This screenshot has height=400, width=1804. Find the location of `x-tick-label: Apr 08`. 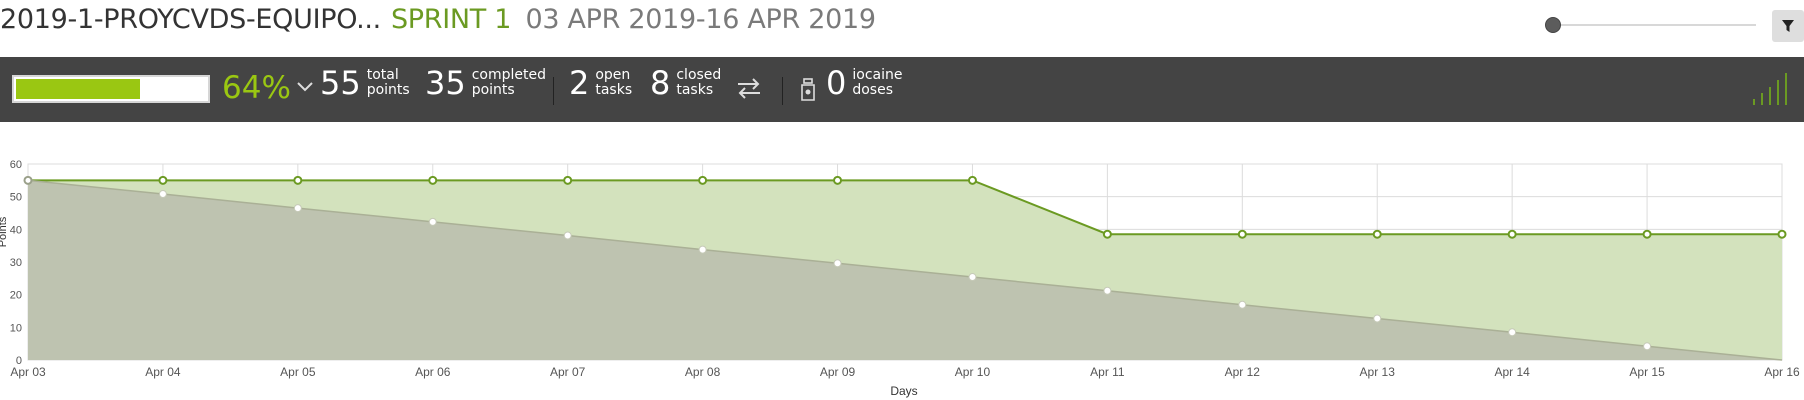

x-tick-label: Apr 08 is located at coordinates (703, 372).